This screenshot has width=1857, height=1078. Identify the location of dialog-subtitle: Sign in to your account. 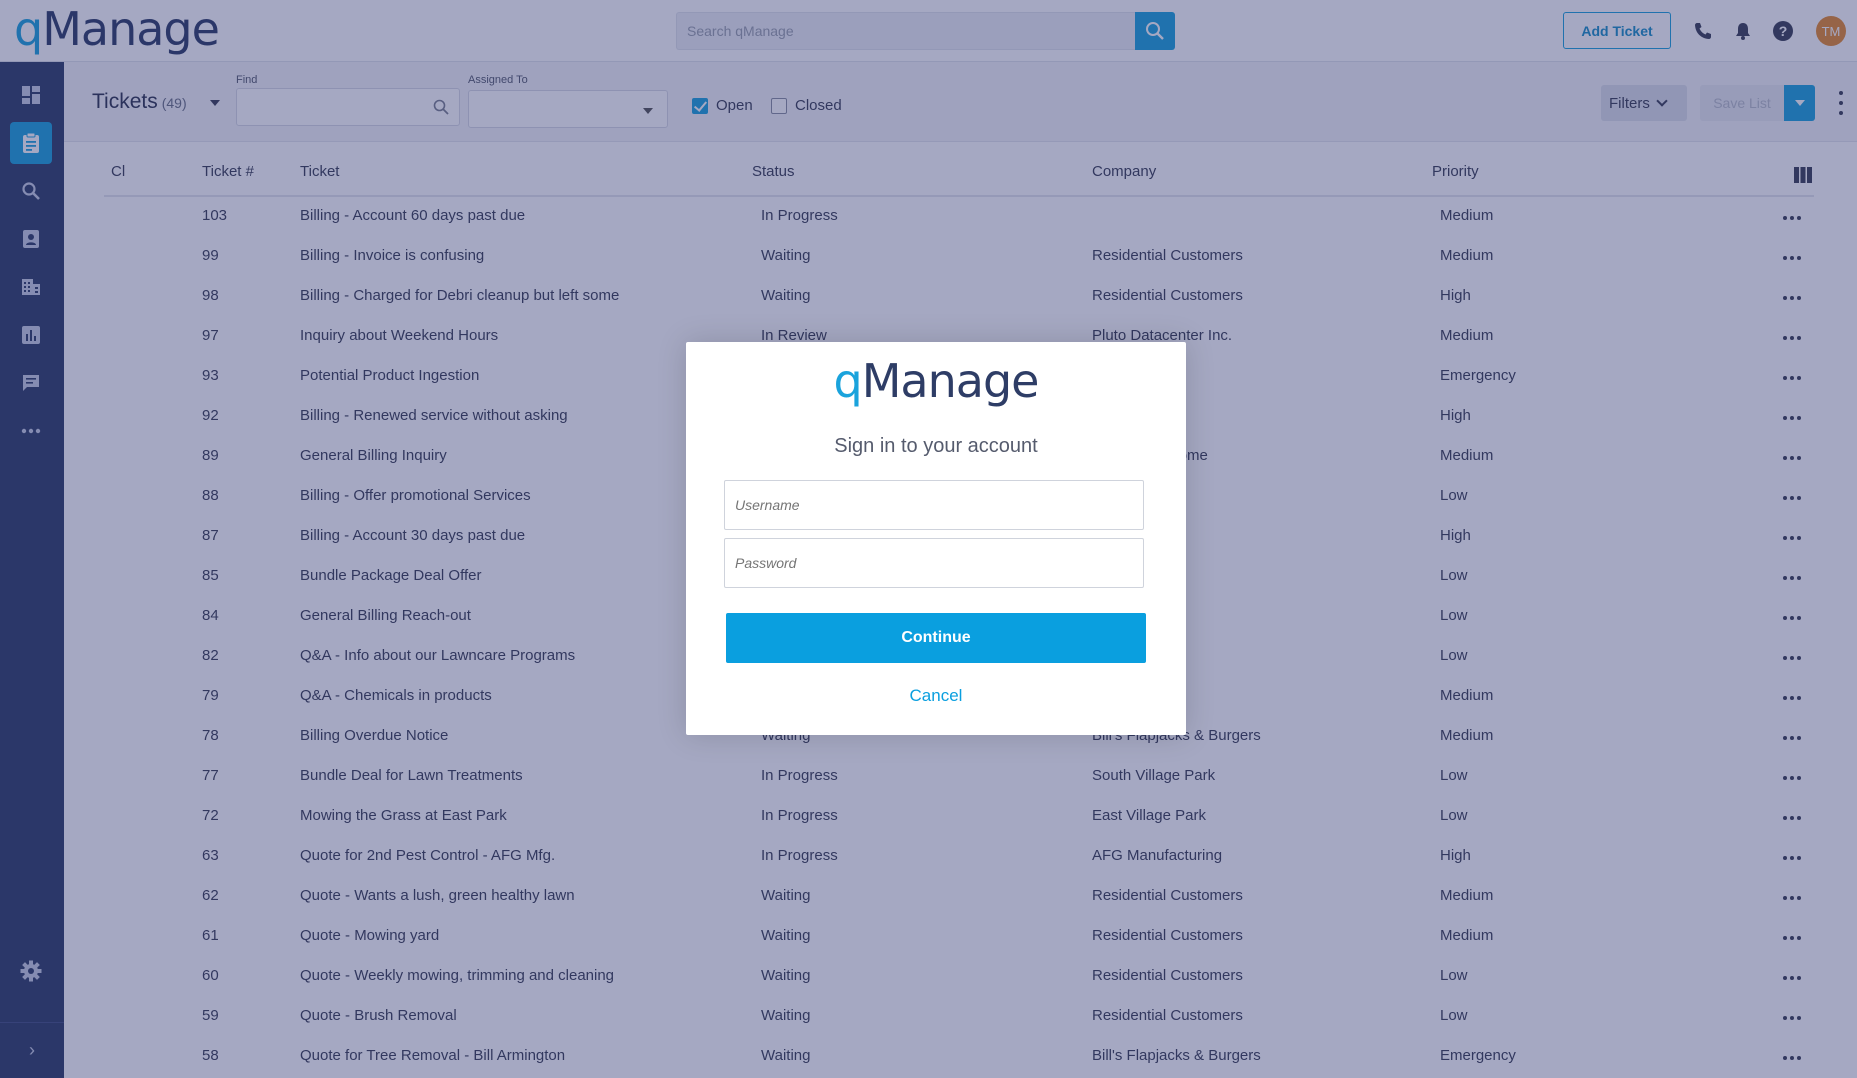
(936, 446).